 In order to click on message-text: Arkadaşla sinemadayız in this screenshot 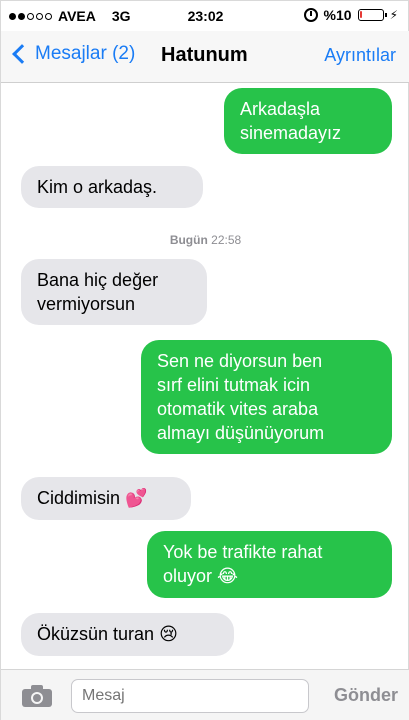, I will do `click(291, 121)`.